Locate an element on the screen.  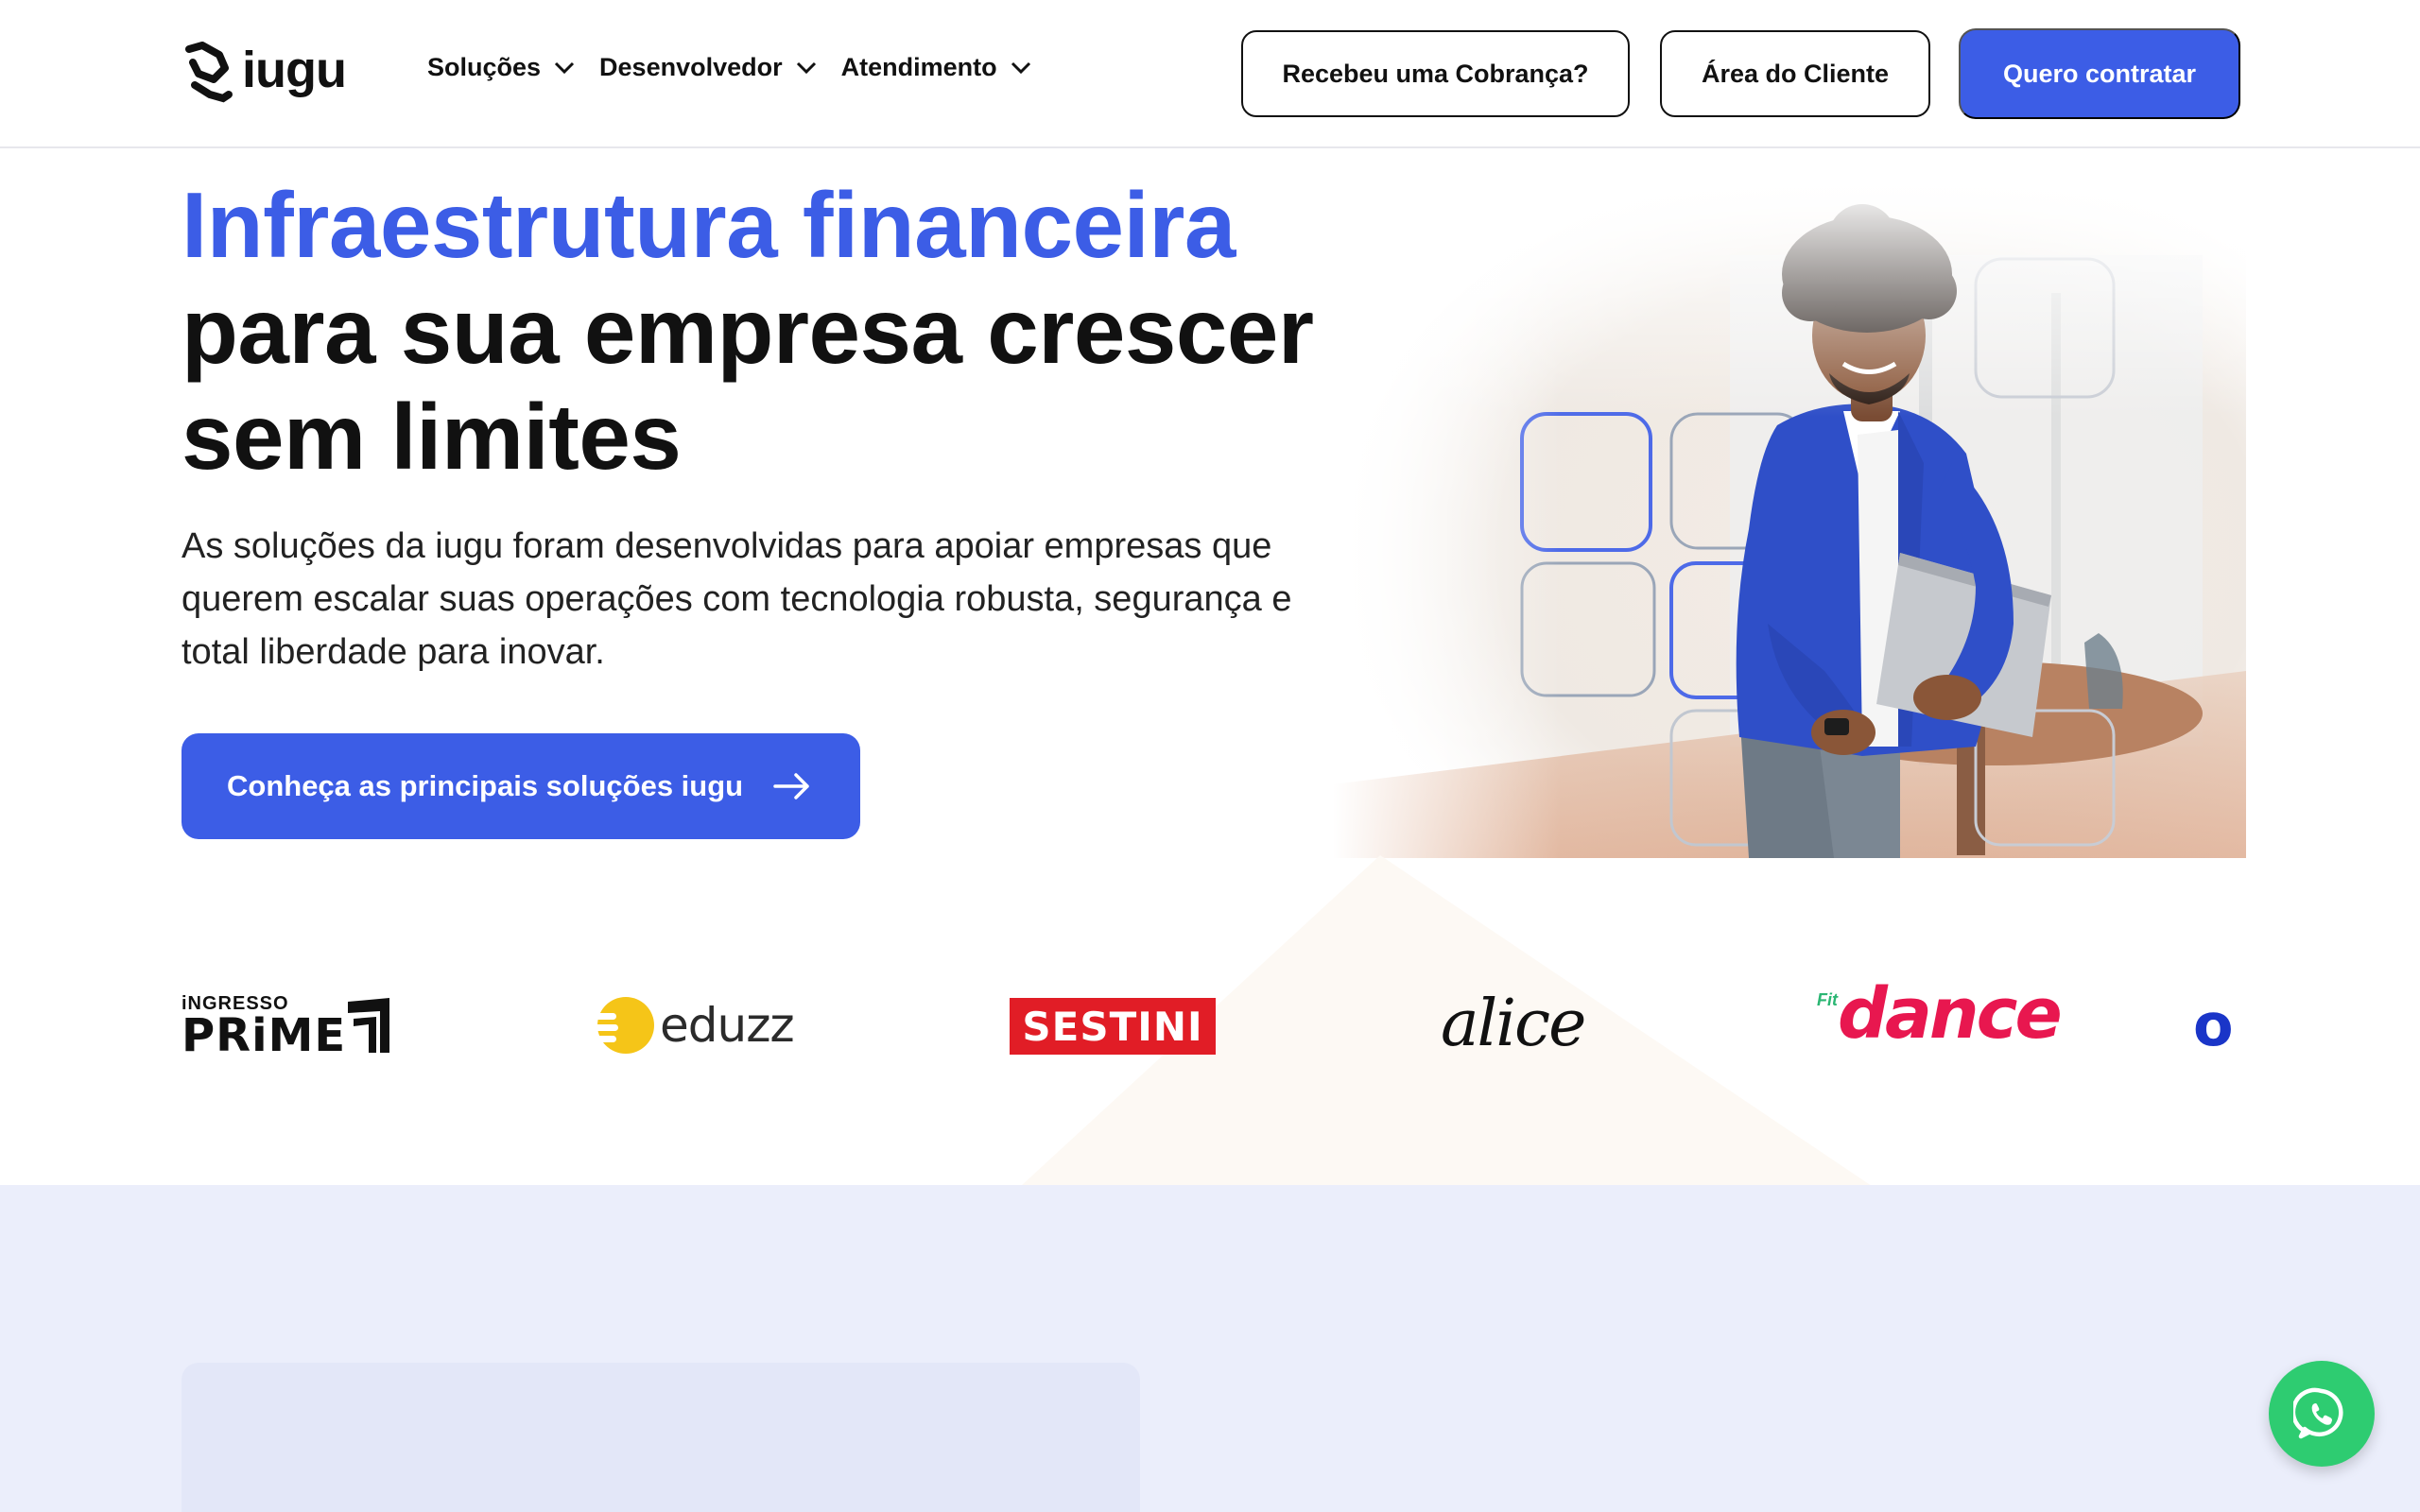
sestini-logo: SESTINI is located at coordinates (1113, 1026).